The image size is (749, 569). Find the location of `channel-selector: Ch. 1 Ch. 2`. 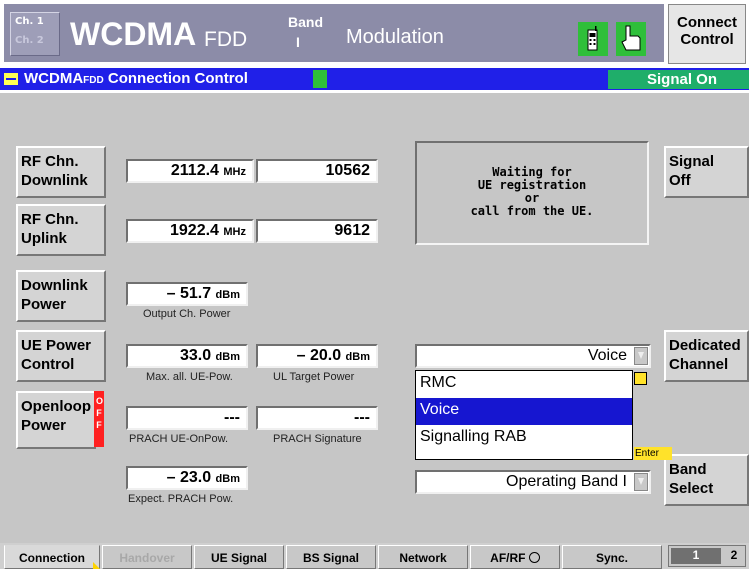

channel-selector: Ch. 1 Ch. 2 is located at coordinates (35, 34).